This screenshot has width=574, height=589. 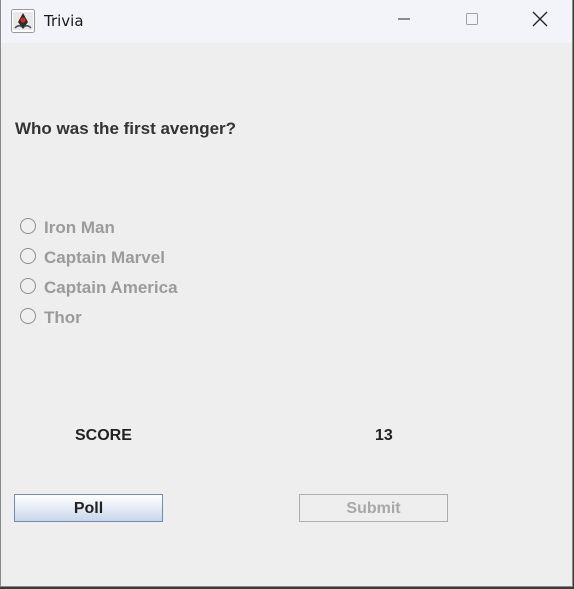 I want to click on option-label: Captain America, so click(x=111, y=287).